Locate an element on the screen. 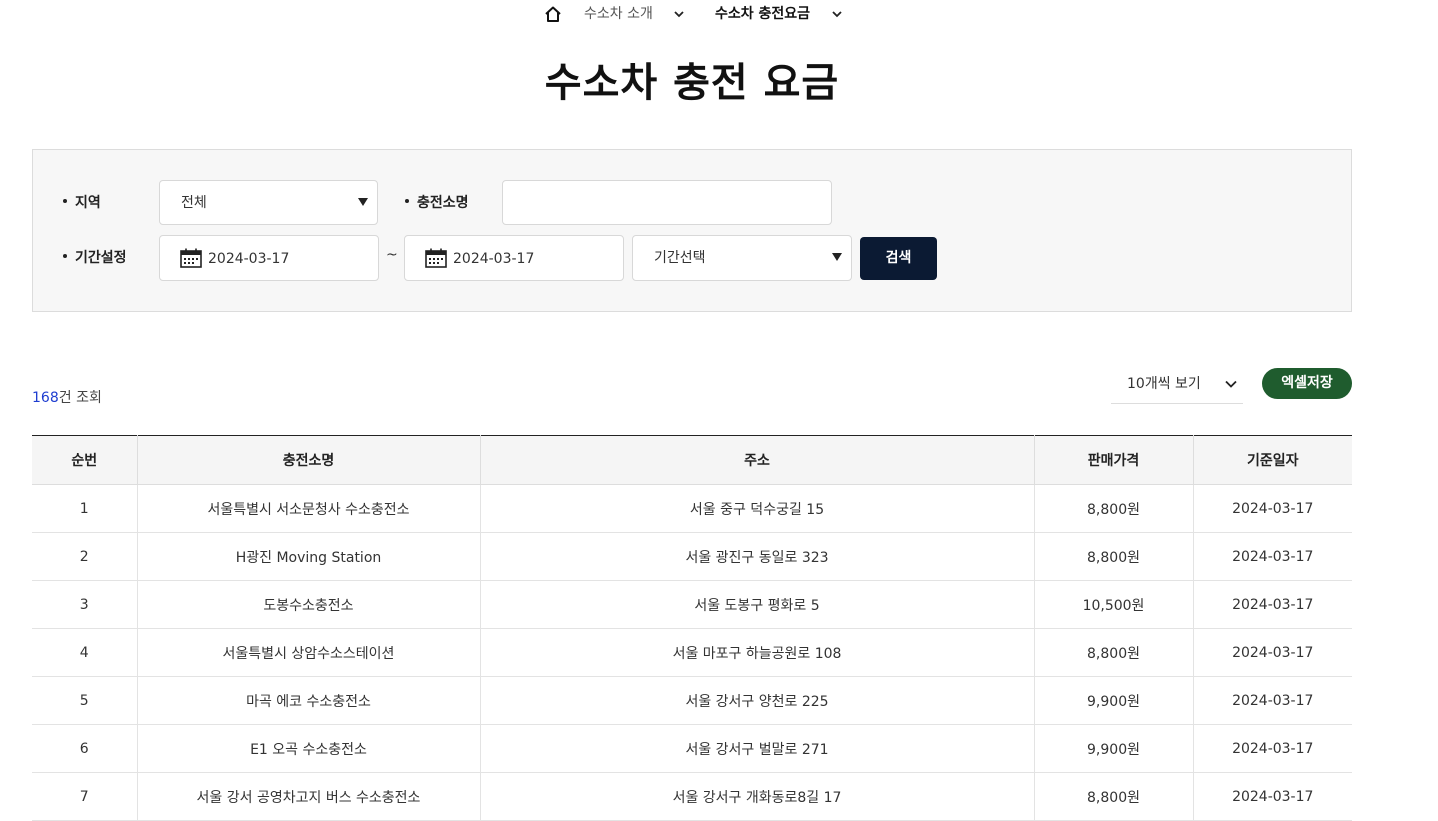 This screenshot has width=1438, height=821. period-label: 기간설정 is located at coordinates (95, 258).